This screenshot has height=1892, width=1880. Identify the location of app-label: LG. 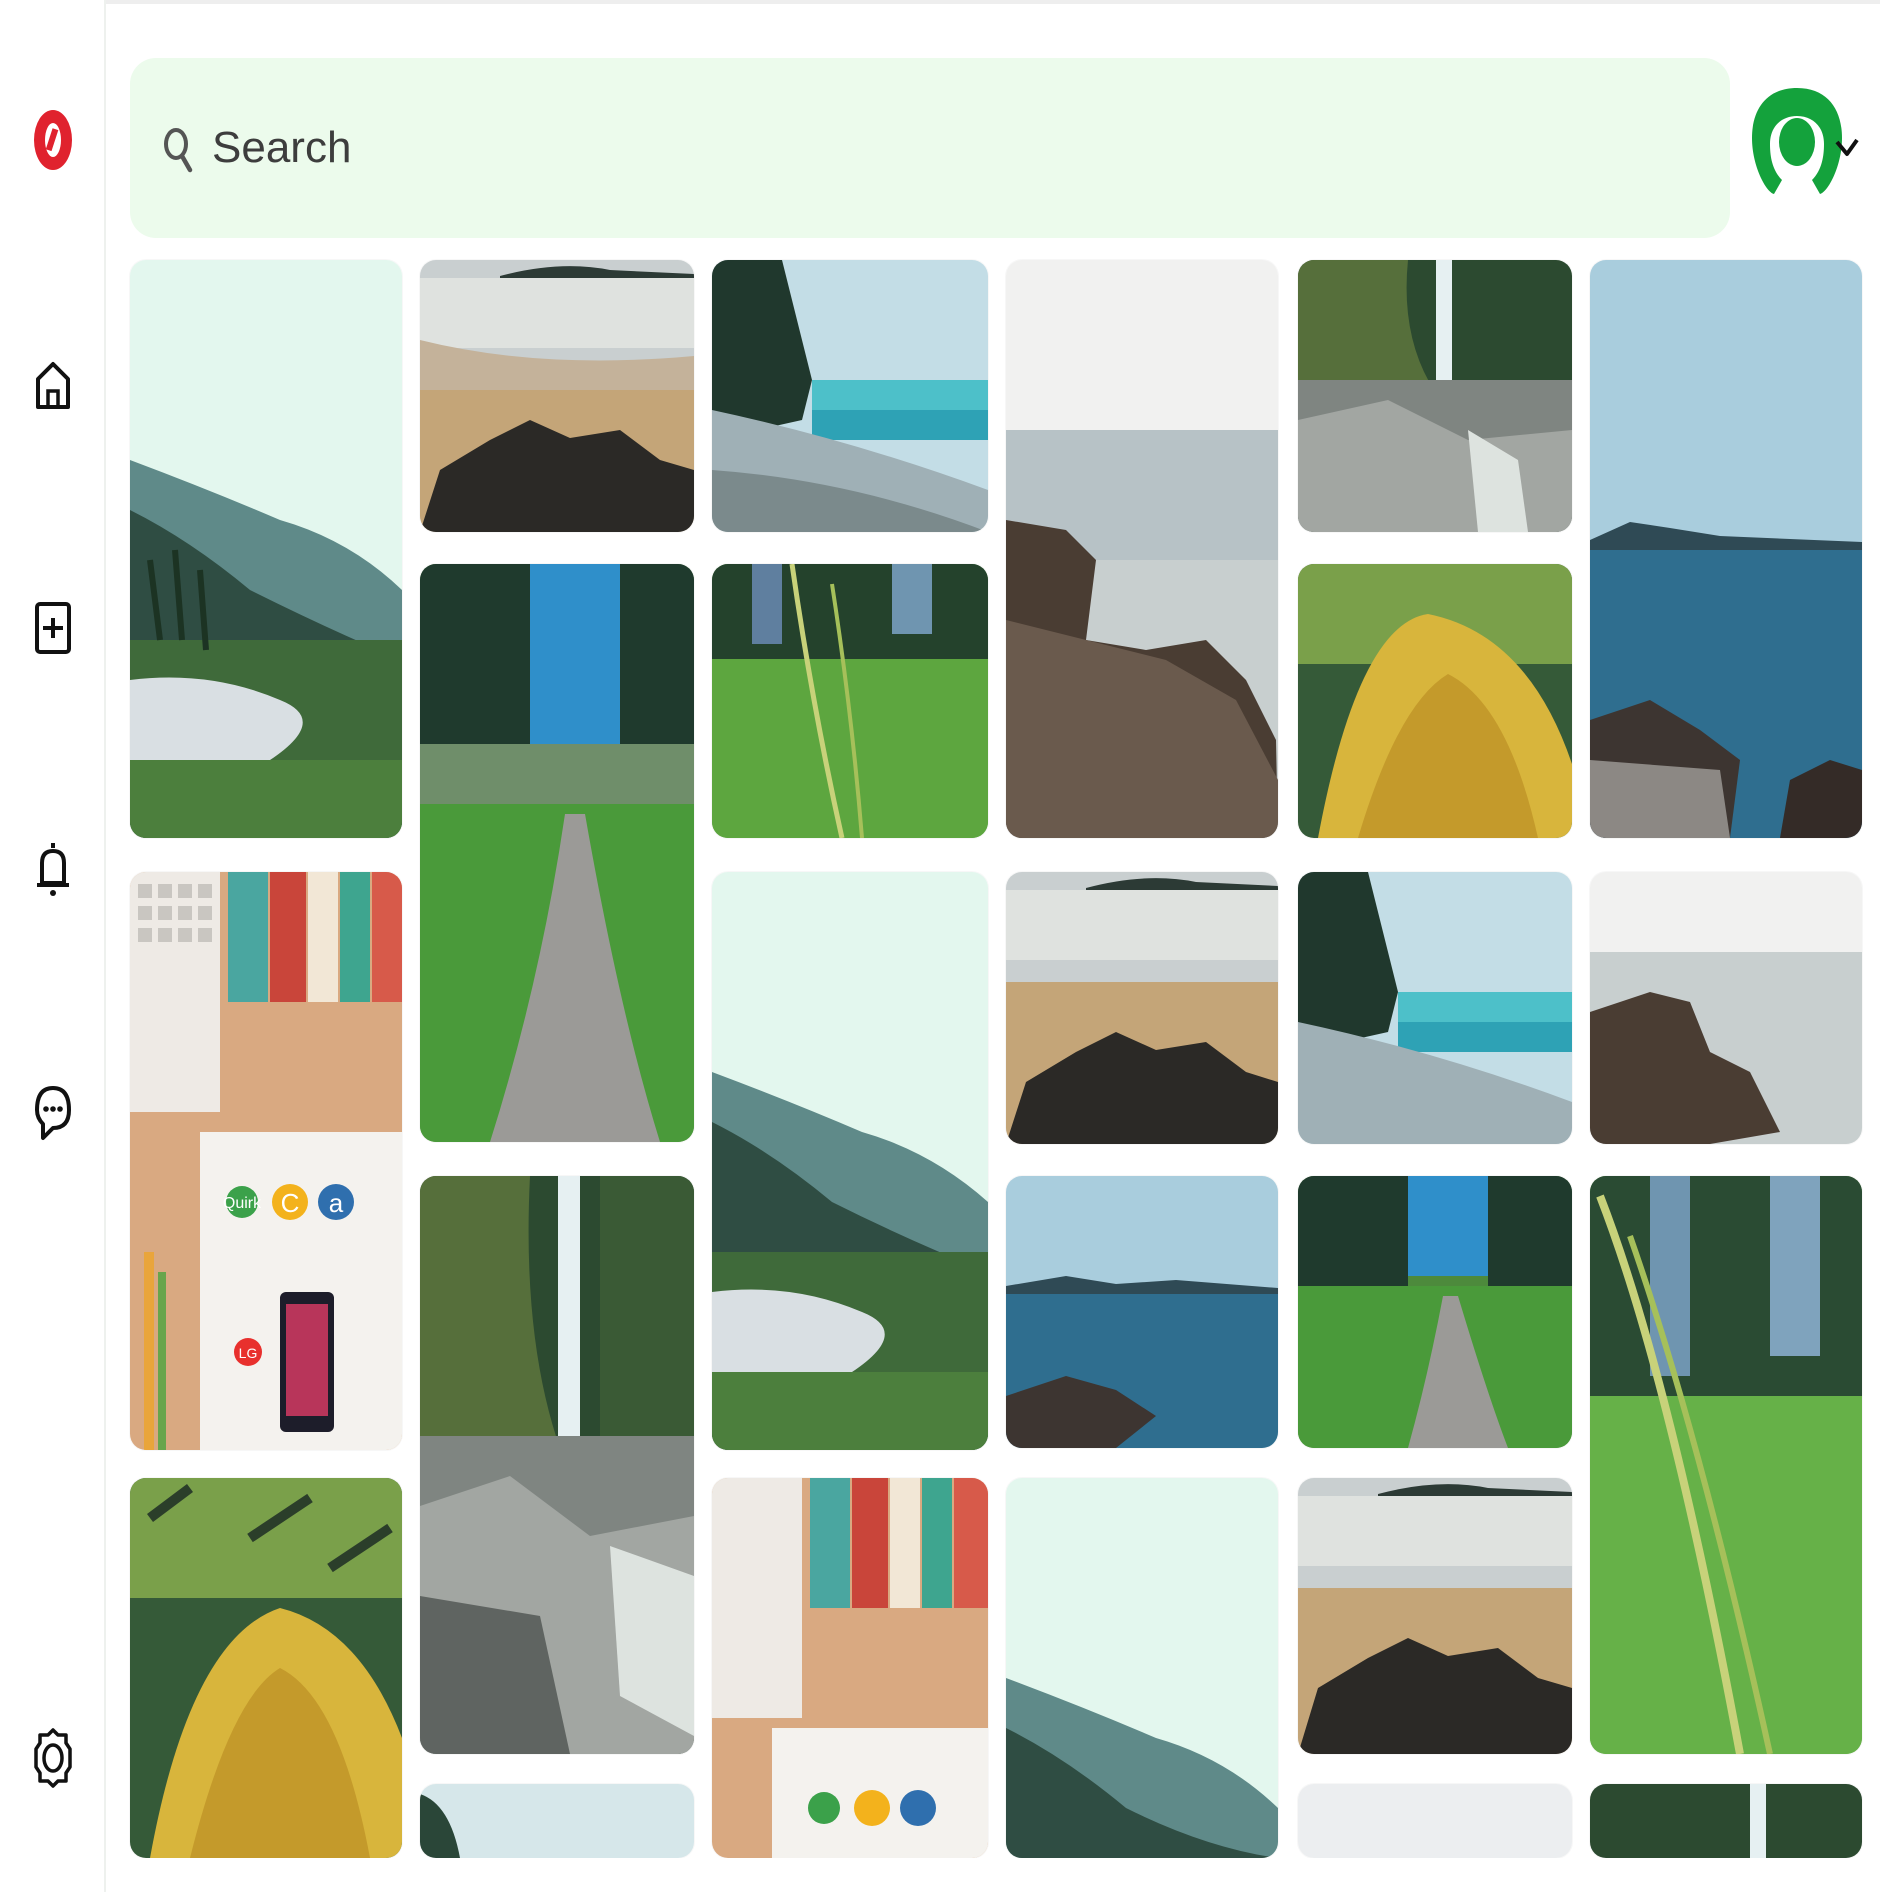
(248, 1353).